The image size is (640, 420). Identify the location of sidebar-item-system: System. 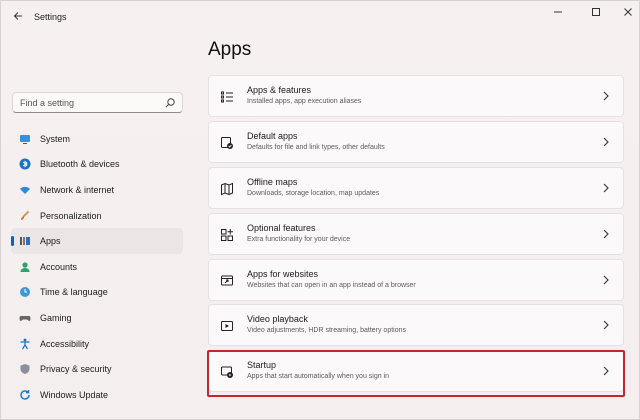
(97, 139).